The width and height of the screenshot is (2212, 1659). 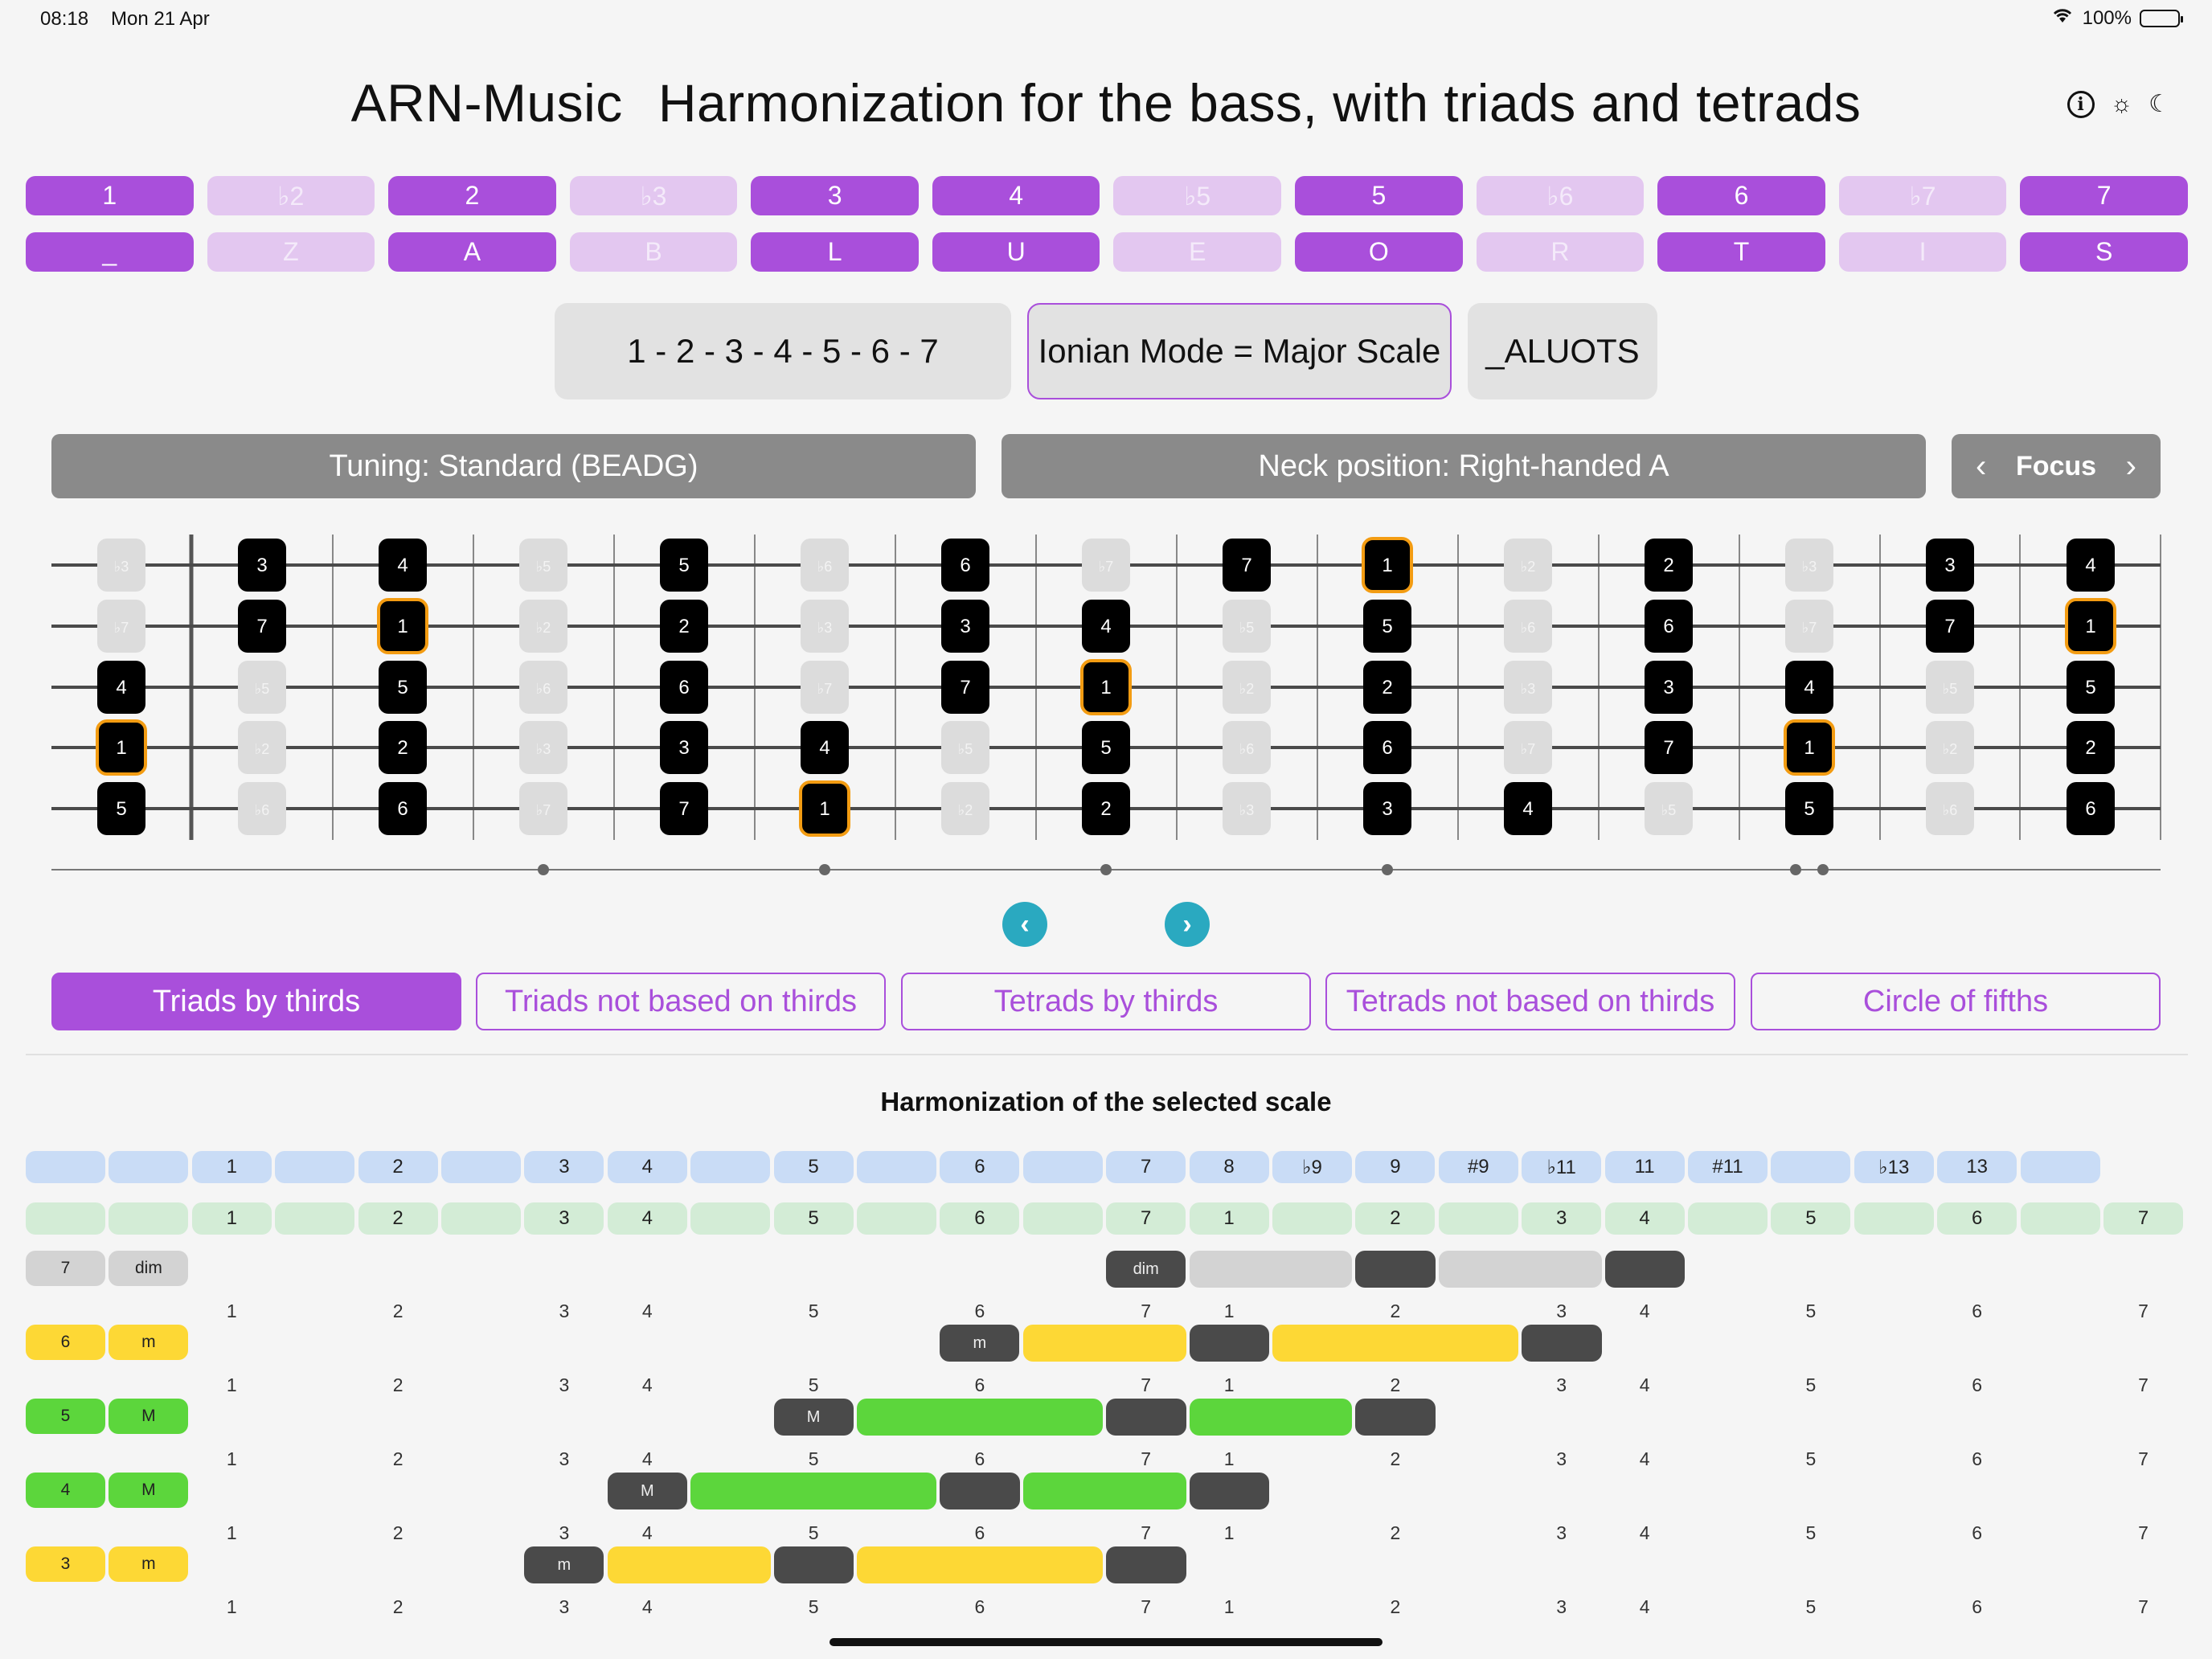 I want to click on degree-header-cell: 4, so click(x=1644, y=1218).